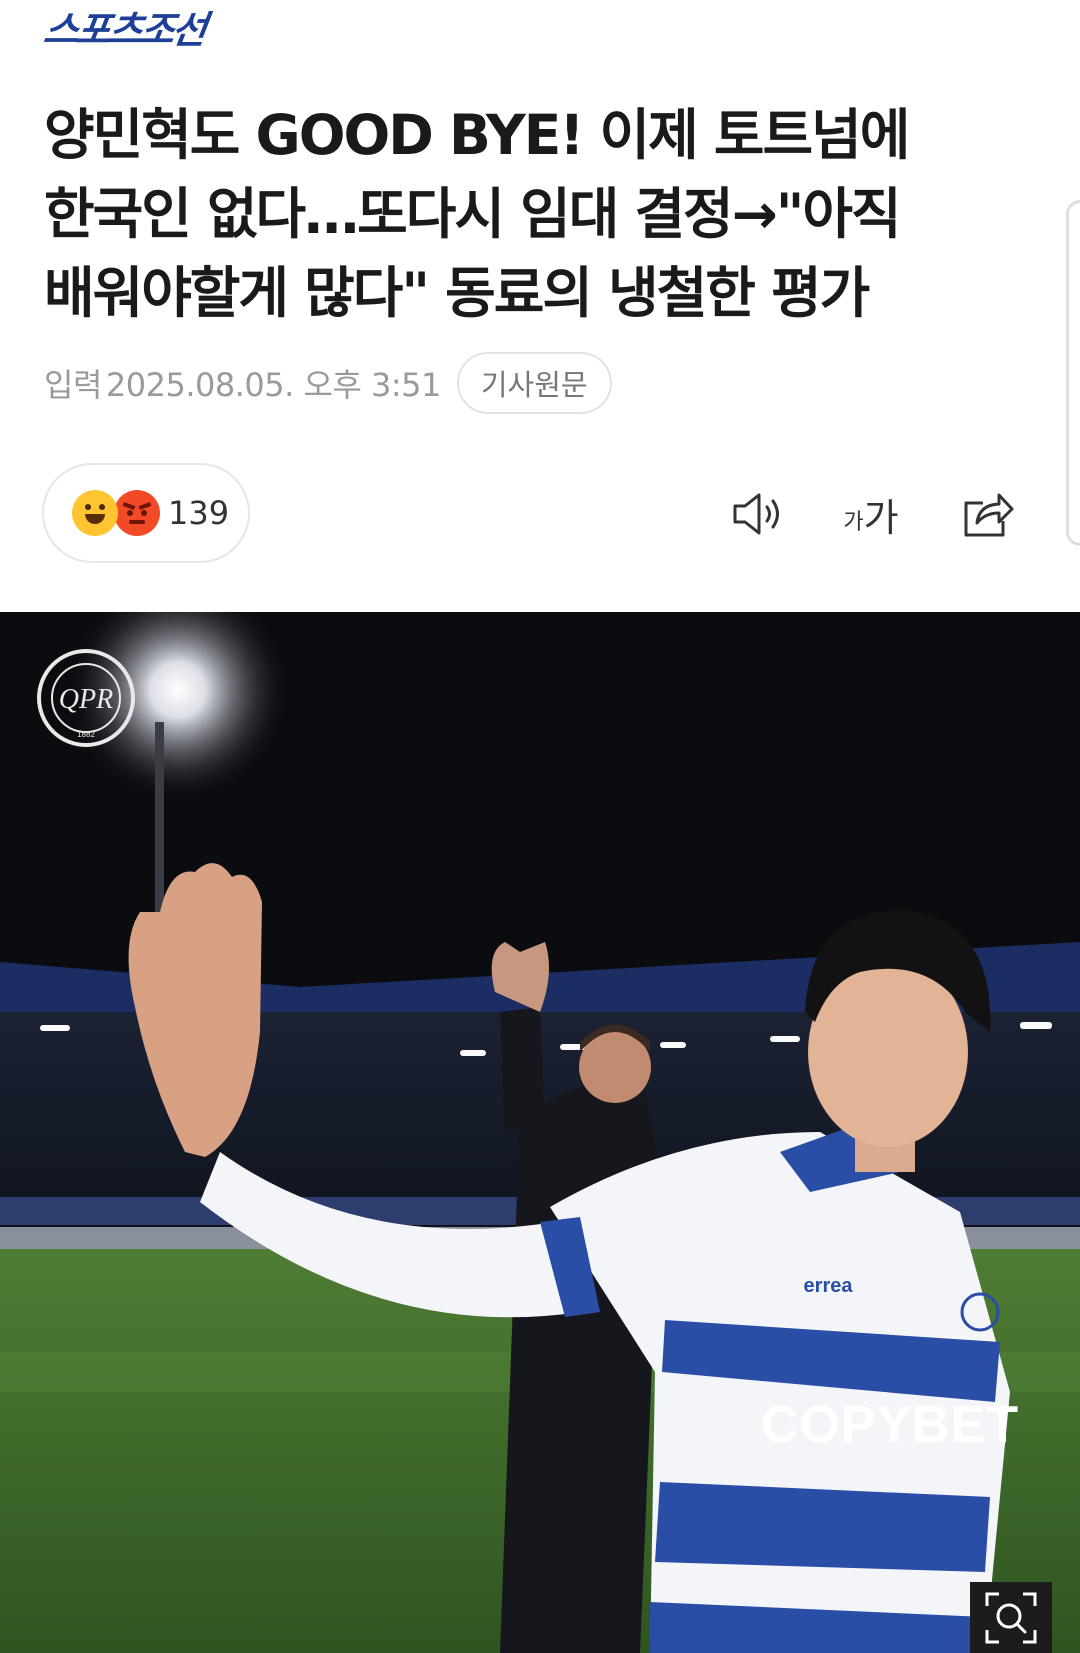  What do you see at coordinates (1011, 1617) in the screenshot?
I see `zoom-icon` at bounding box center [1011, 1617].